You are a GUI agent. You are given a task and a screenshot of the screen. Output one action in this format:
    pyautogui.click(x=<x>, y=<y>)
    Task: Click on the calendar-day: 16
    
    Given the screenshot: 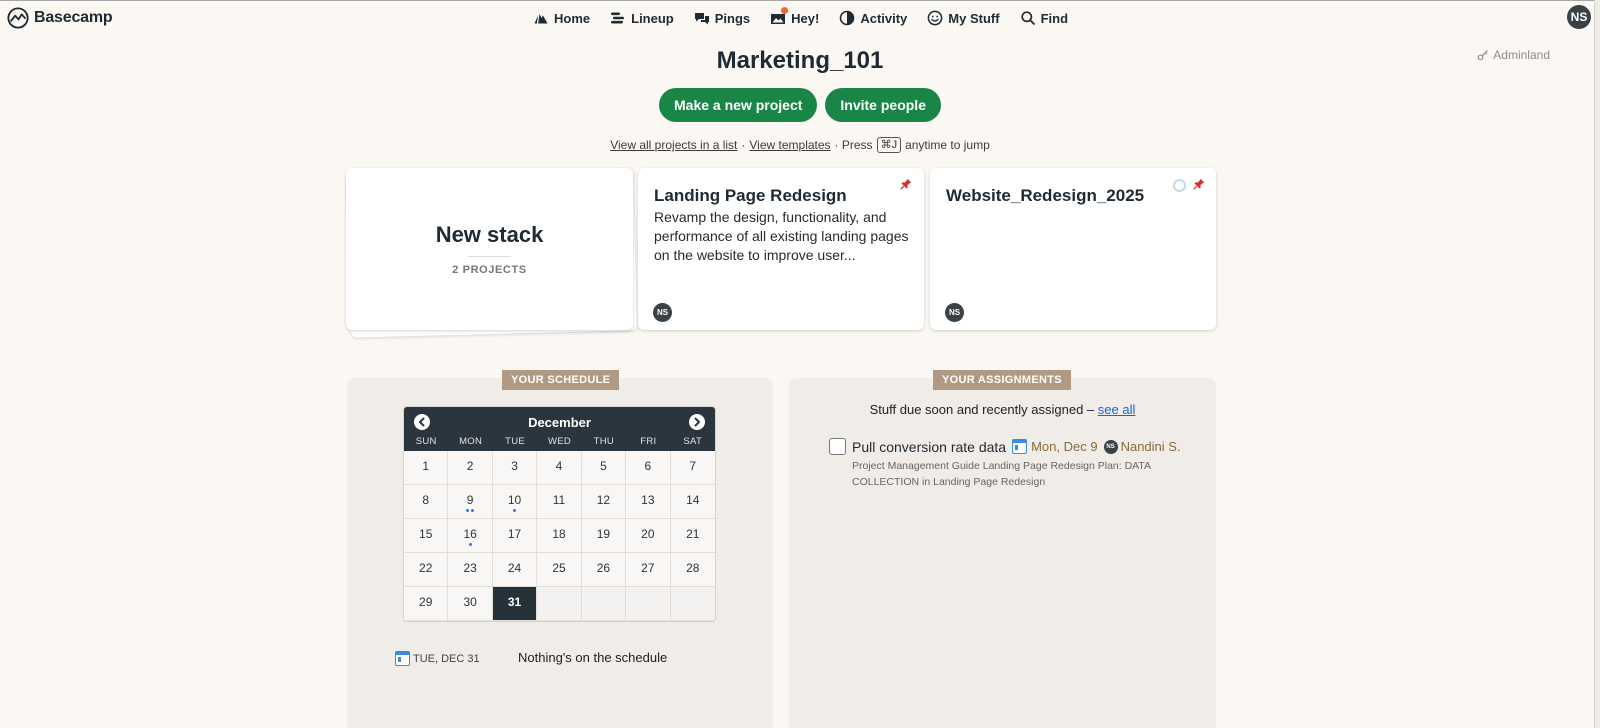 What is the action you would take?
    pyautogui.click(x=470, y=536)
    